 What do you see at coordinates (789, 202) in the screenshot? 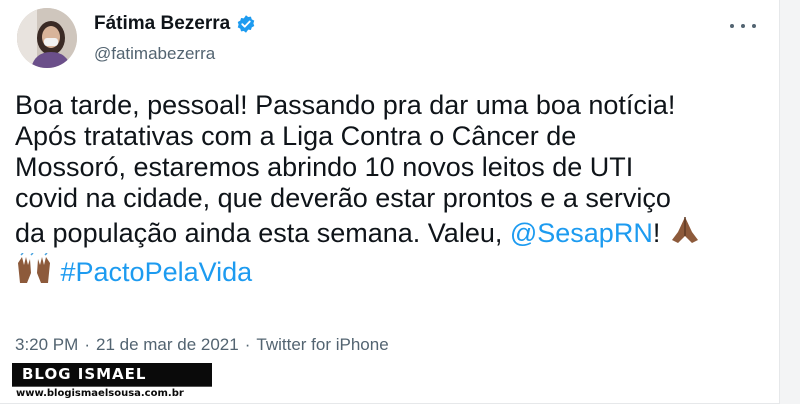
I see `page-edge` at bounding box center [789, 202].